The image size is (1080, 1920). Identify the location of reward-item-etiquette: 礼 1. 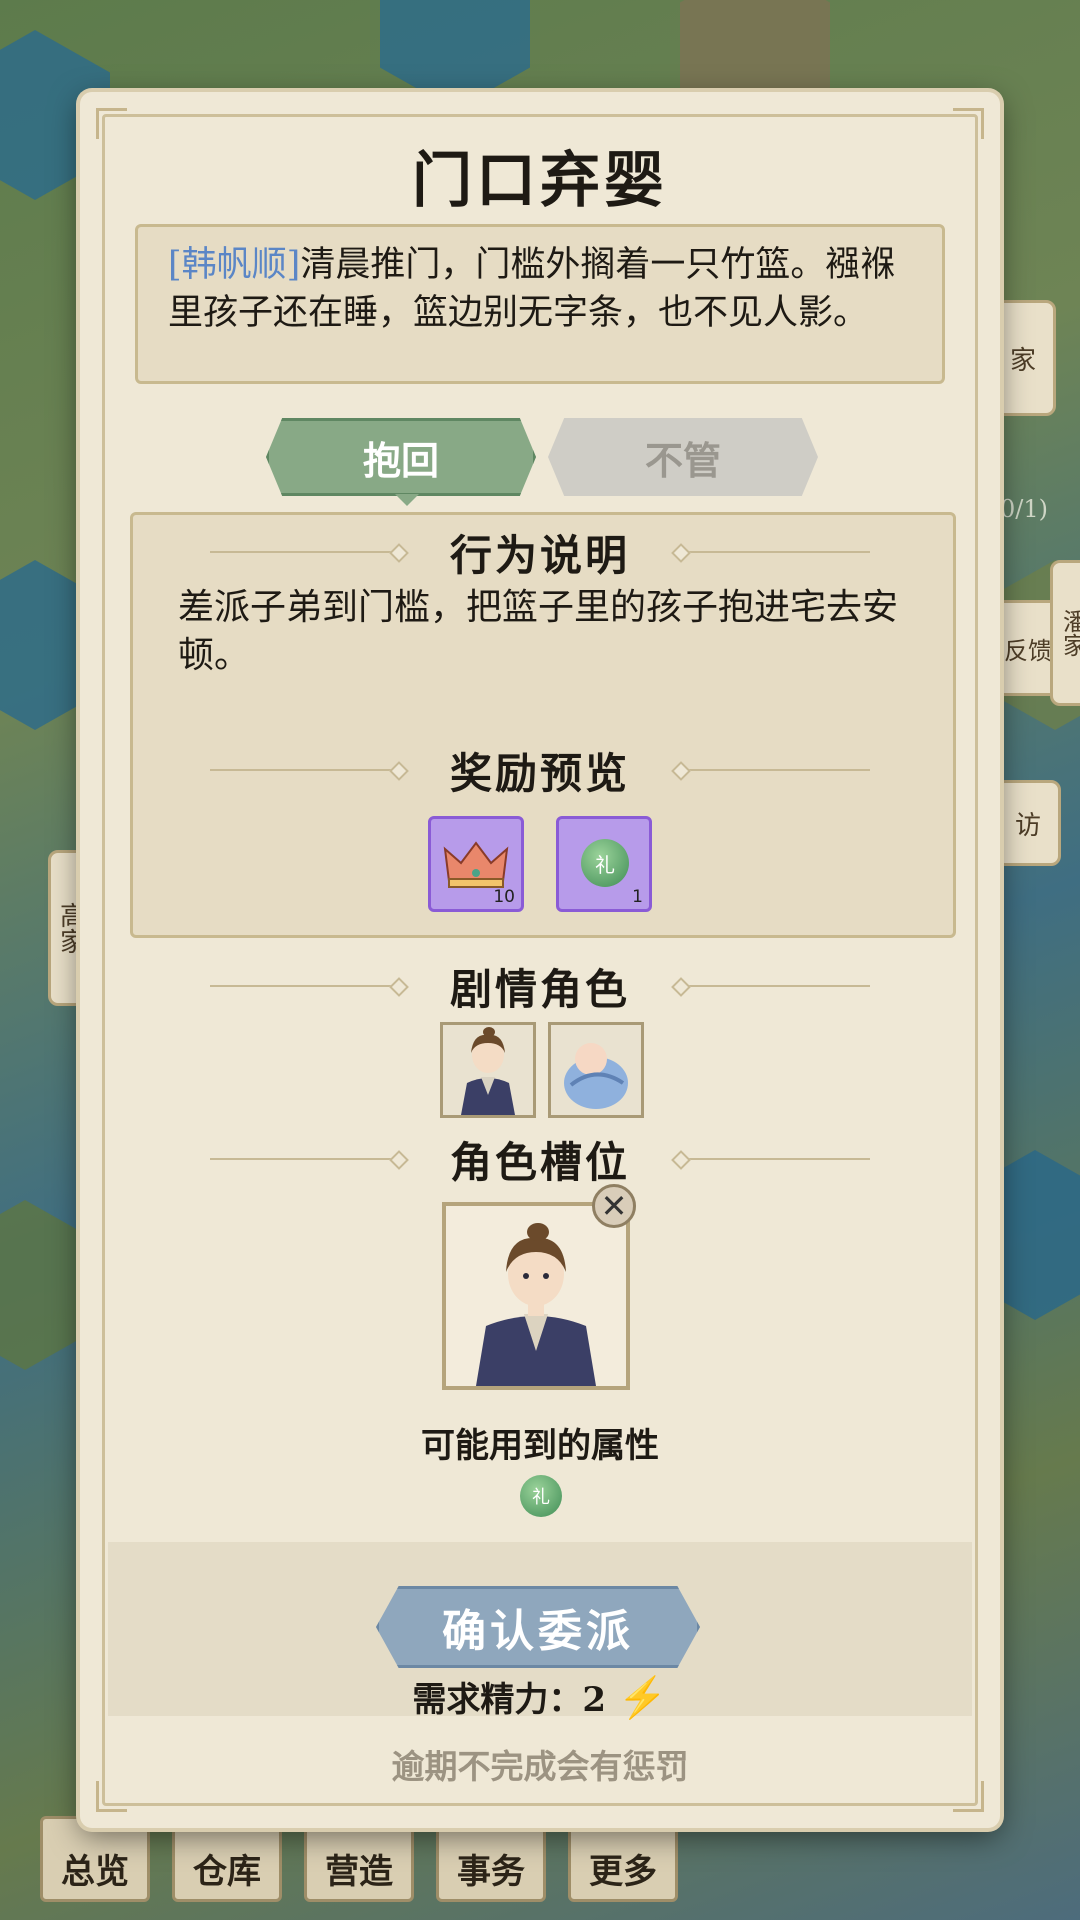
(604, 864).